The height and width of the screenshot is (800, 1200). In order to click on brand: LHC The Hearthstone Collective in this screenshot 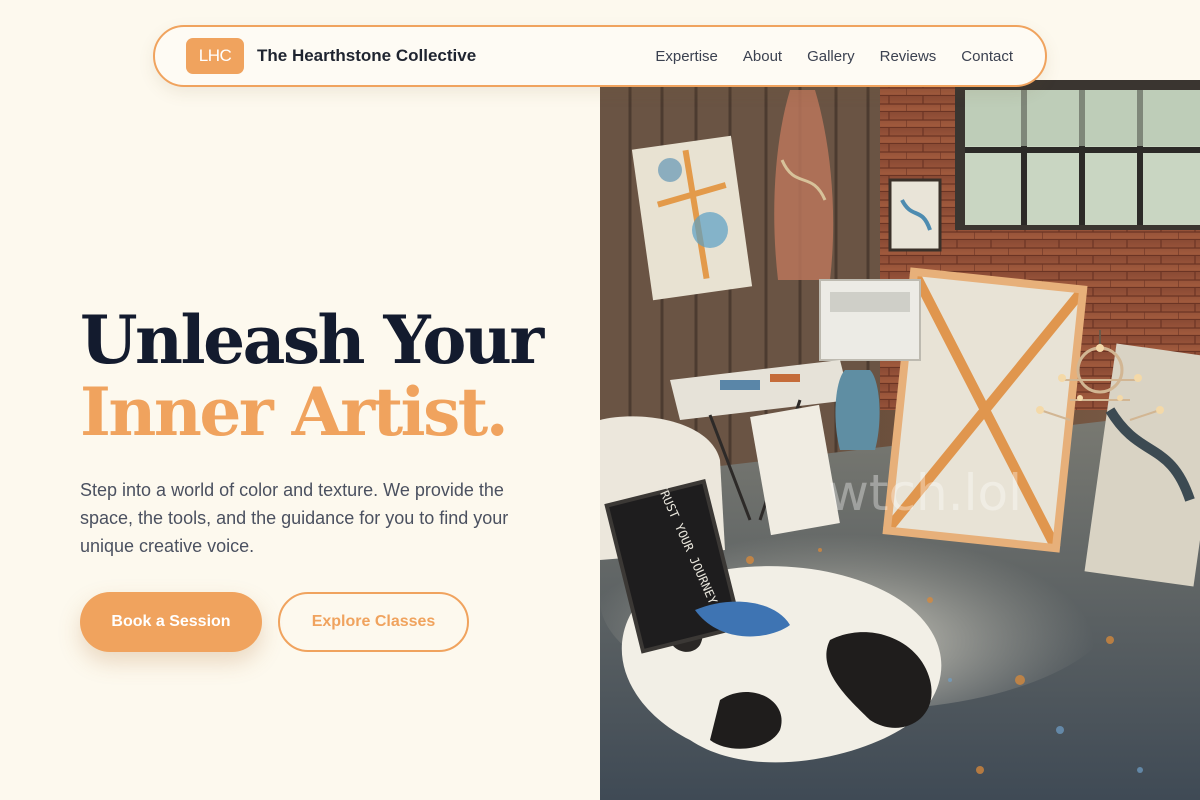, I will do `click(331, 56)`.